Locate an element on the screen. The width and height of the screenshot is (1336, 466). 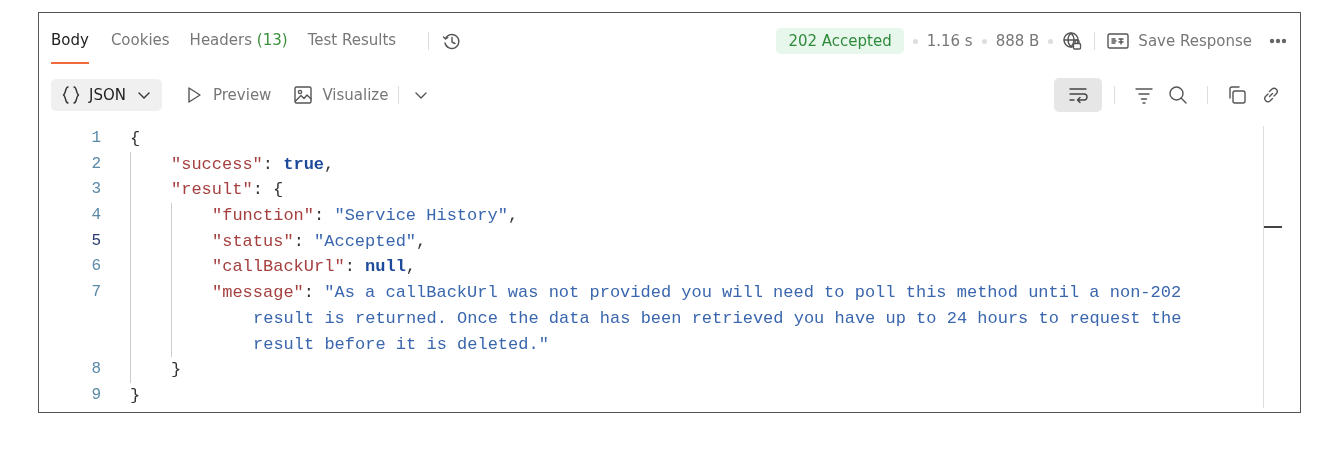
code-line: "success": true, is located at coordinates (253, 164).